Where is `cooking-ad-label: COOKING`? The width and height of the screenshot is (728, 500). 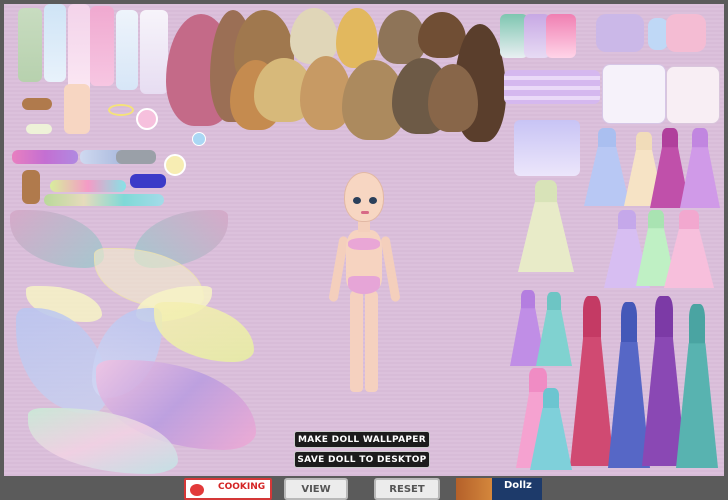
cooking-ad-label: COOKING is located at coordinates (242, 487).